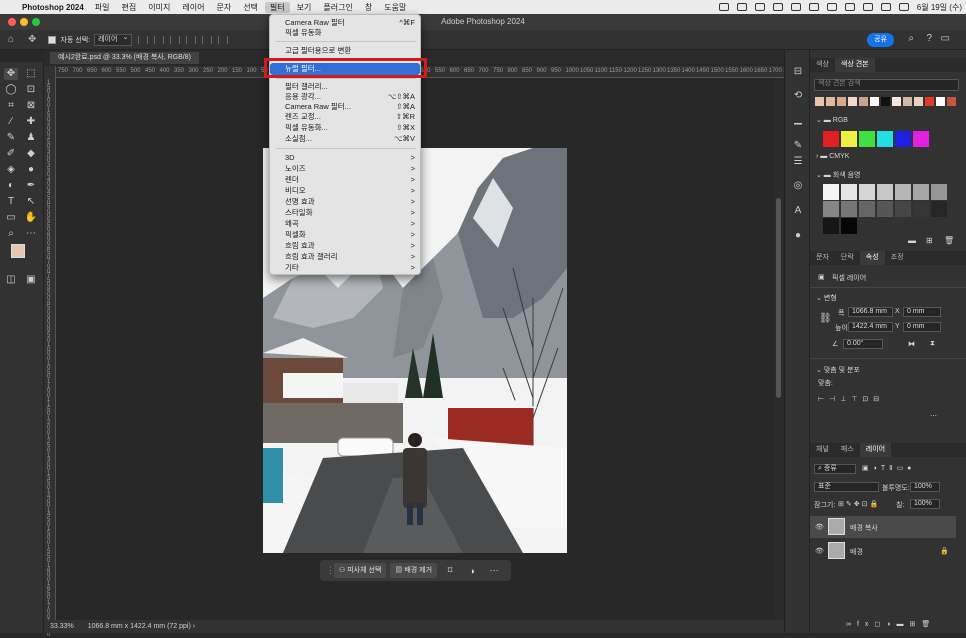 The height and width of the screenshot is (638, 966). Describe the element at coordinates (330, 570) in the screenshot. I see `drag-handle-icon: ⋮` at that location.